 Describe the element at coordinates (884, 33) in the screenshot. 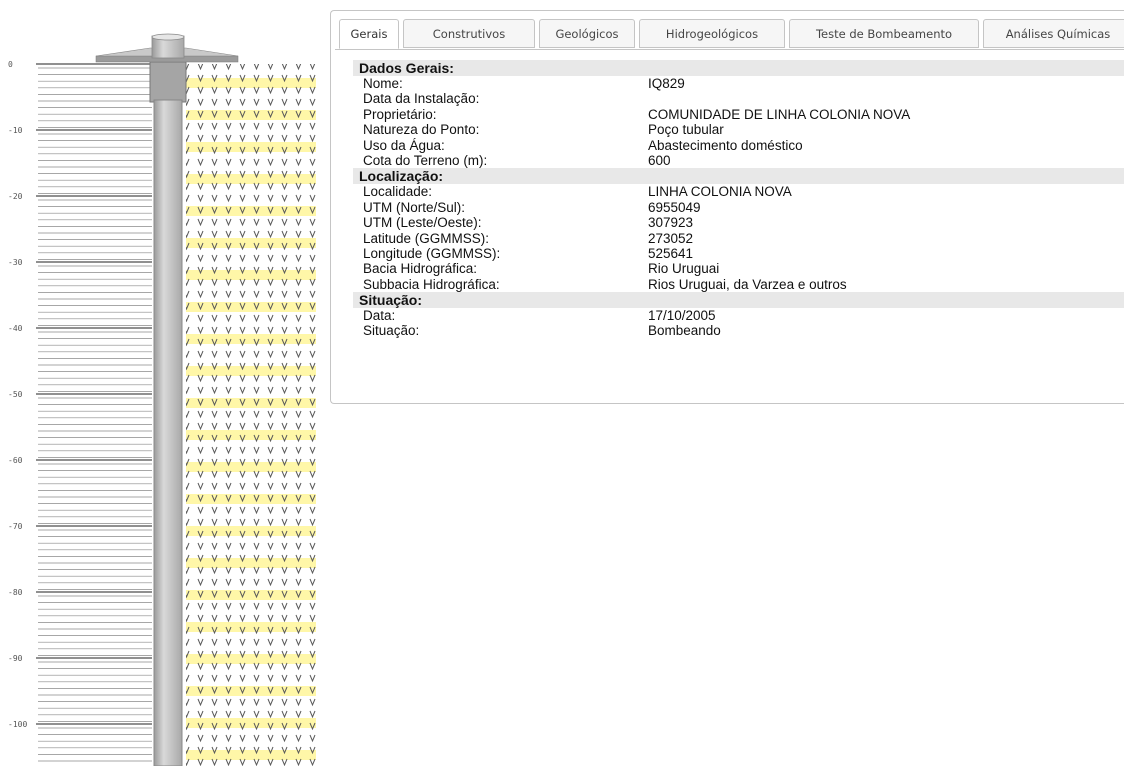

I see `tab-teste-de-bombeamento: Teste de Bombeamento` at that location.